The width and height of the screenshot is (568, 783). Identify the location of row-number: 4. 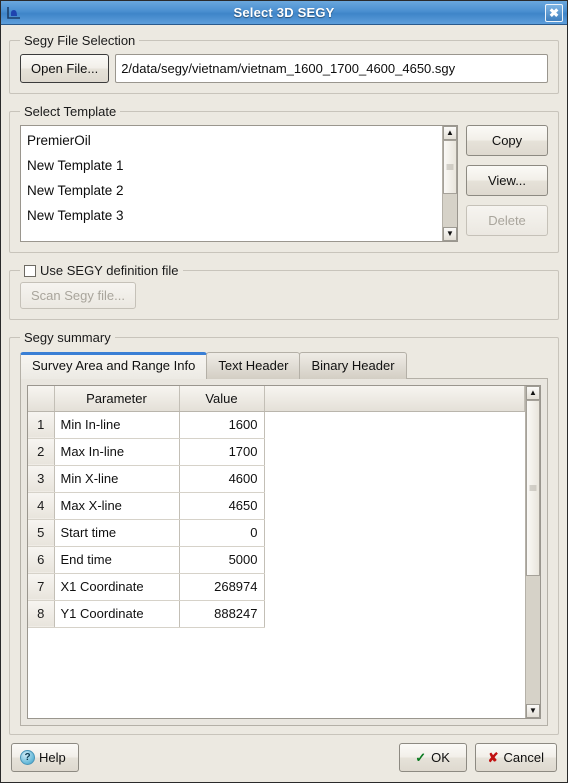
(41, 506).